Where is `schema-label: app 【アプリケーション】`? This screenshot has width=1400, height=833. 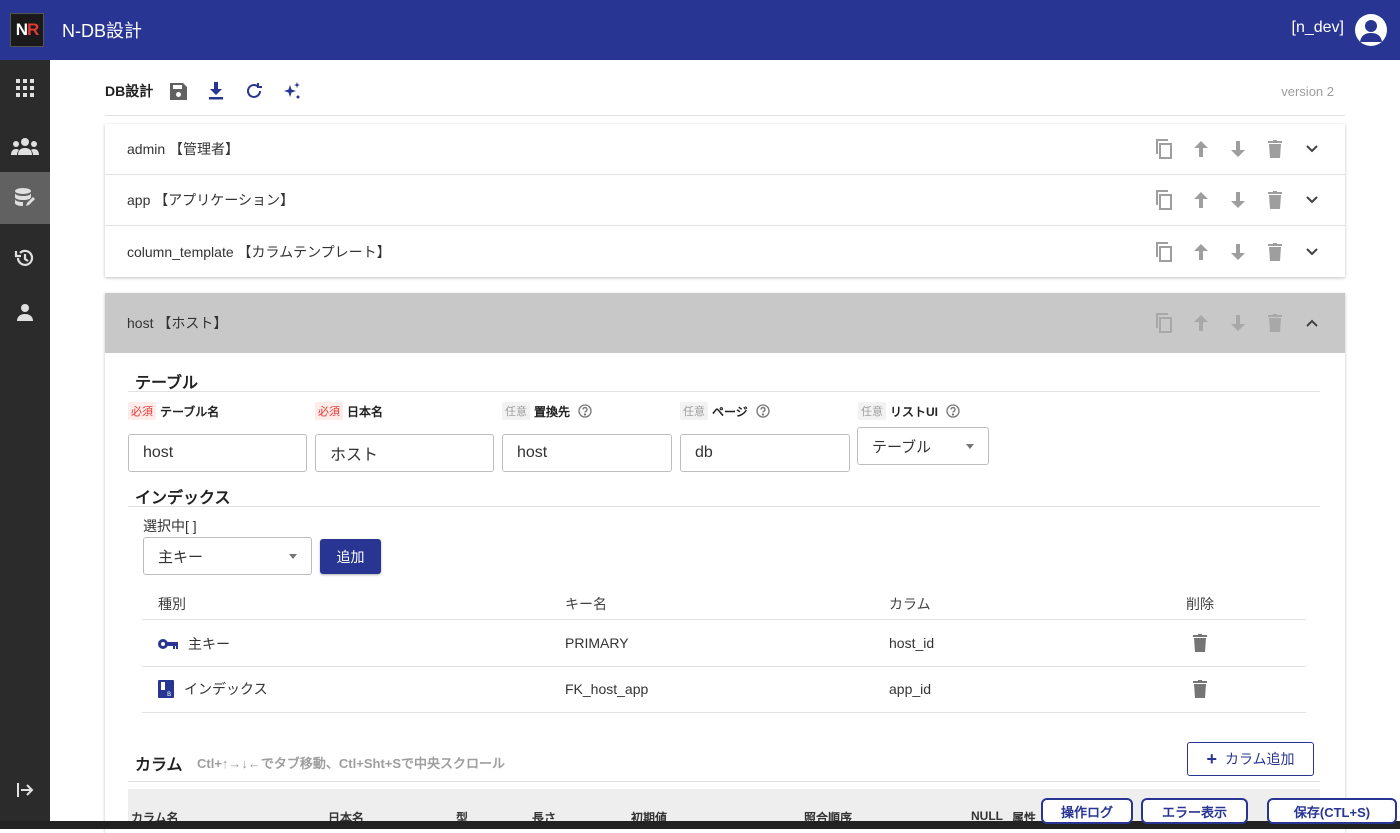 schema-label: app 【アプリケーション】 is located at coordinates (210, 200).